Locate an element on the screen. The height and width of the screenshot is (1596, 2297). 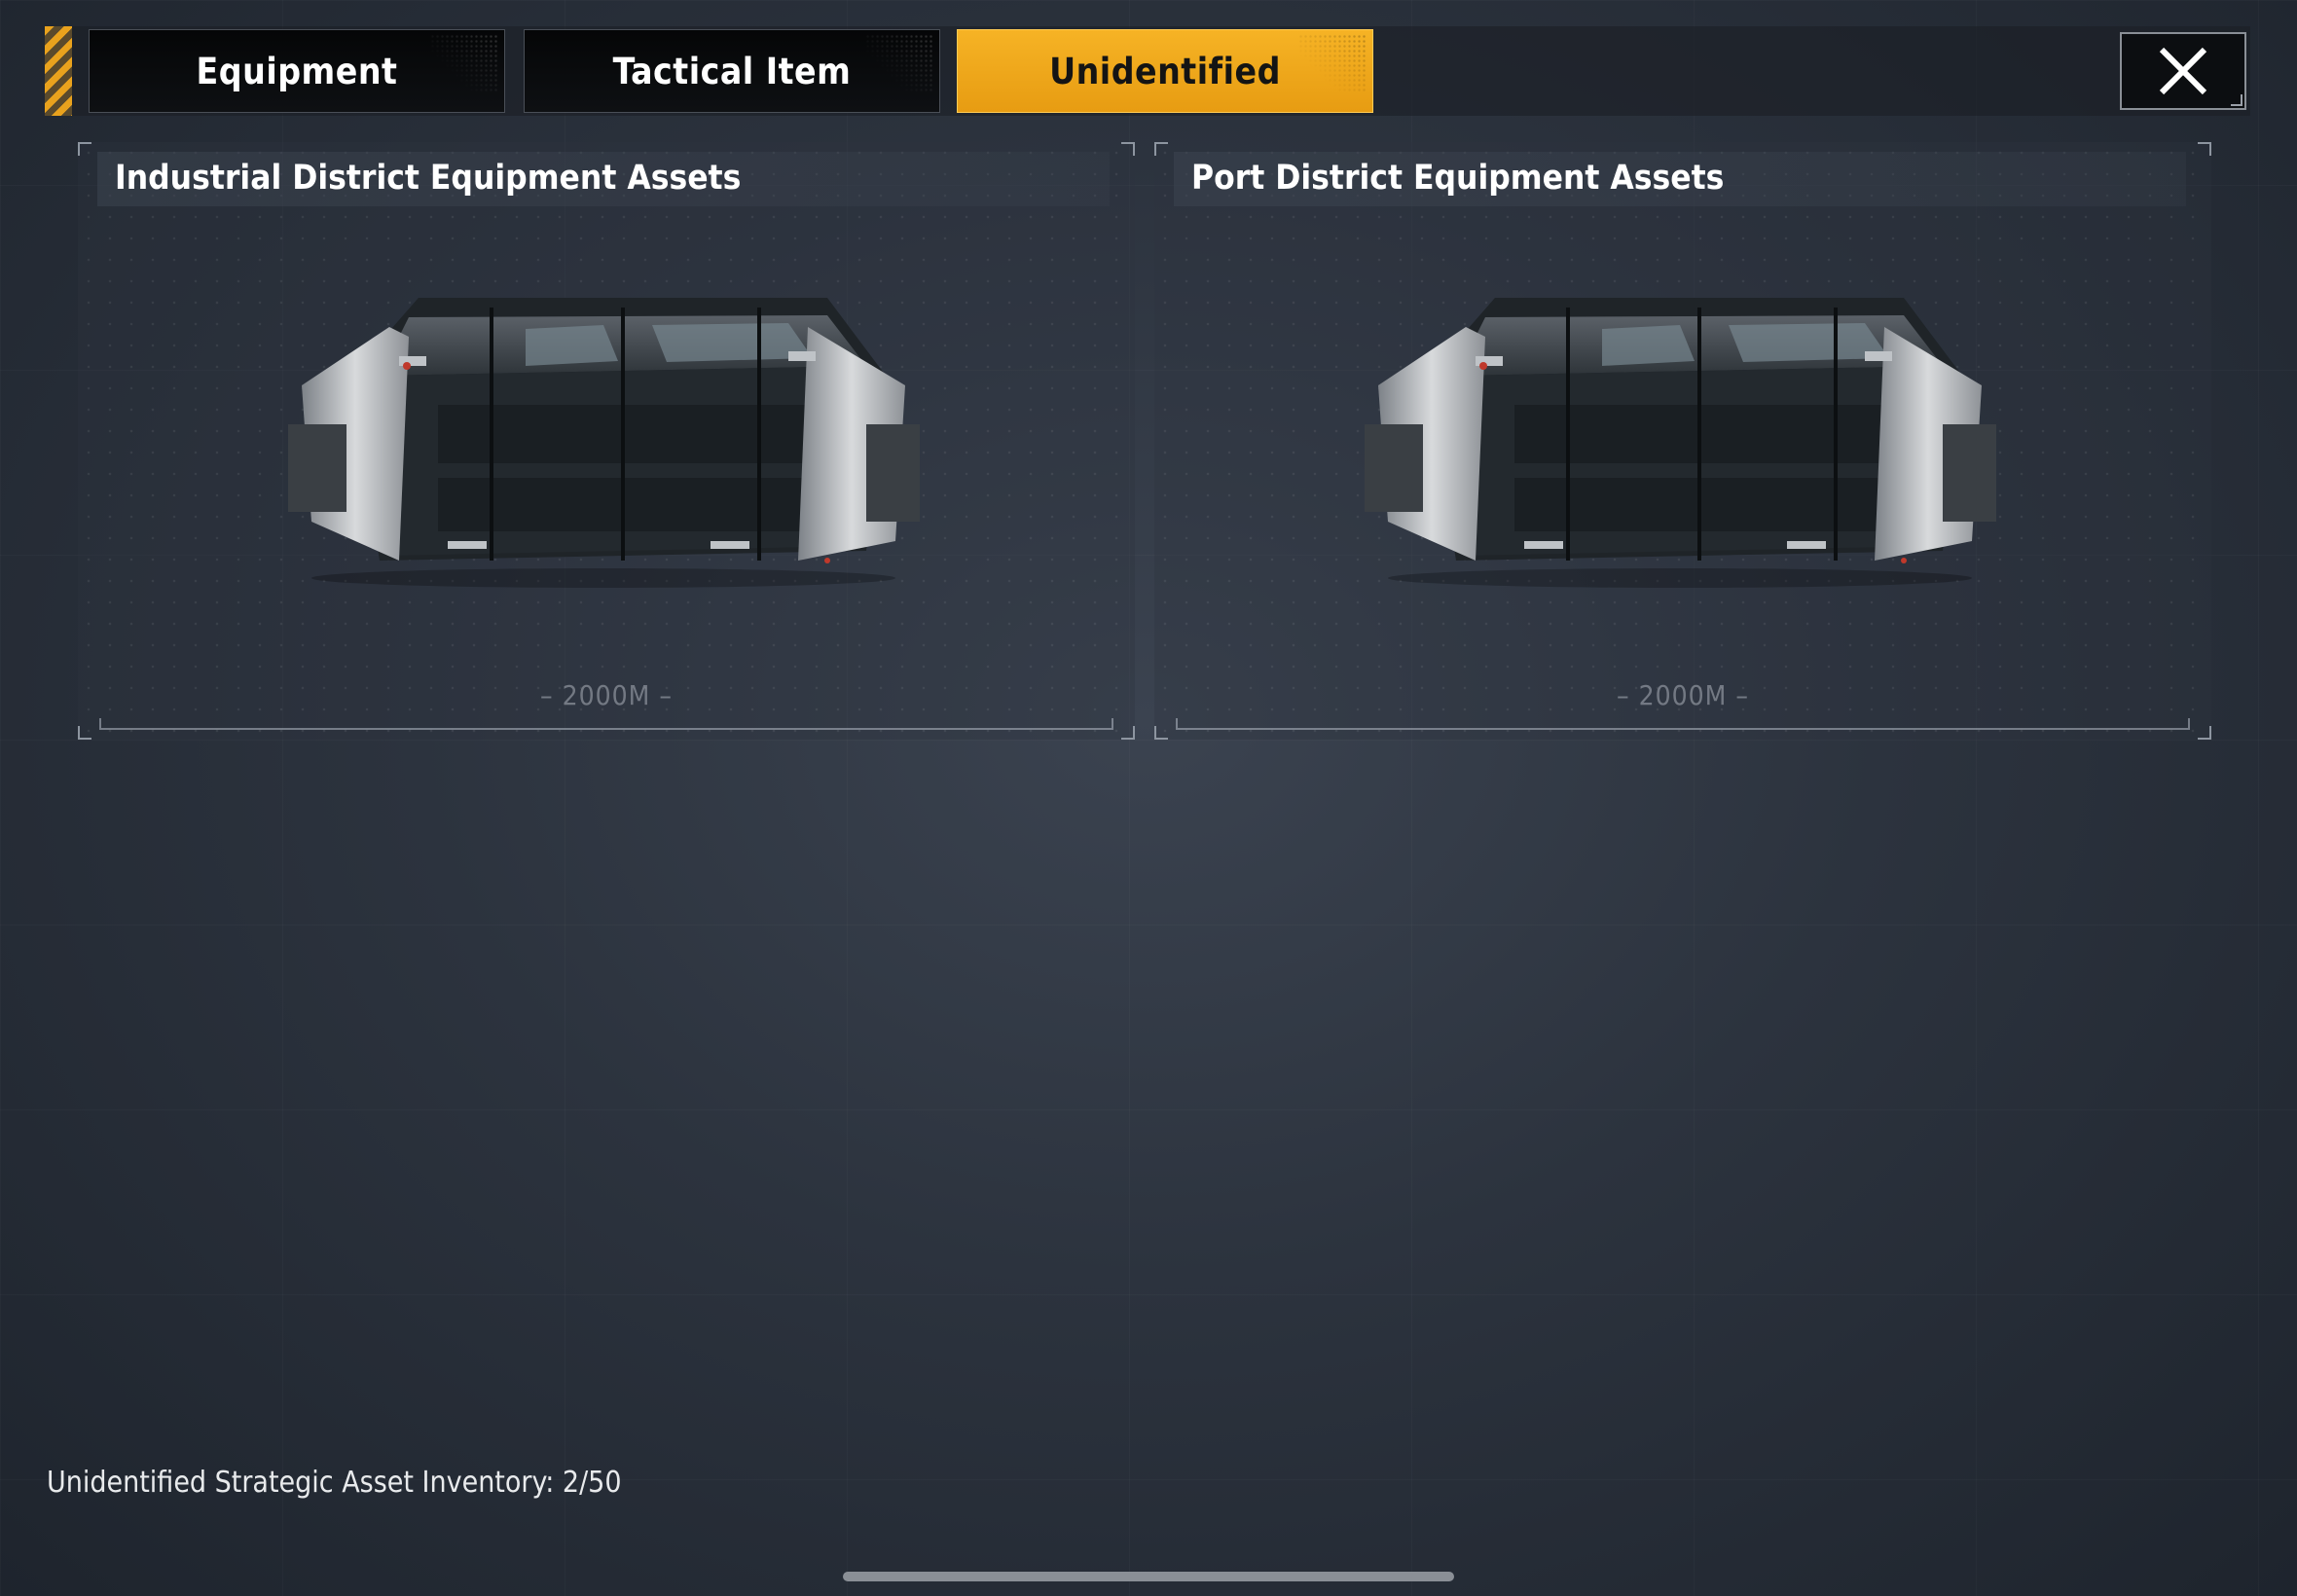
corner-mark is located at coordinates (2236, 100).